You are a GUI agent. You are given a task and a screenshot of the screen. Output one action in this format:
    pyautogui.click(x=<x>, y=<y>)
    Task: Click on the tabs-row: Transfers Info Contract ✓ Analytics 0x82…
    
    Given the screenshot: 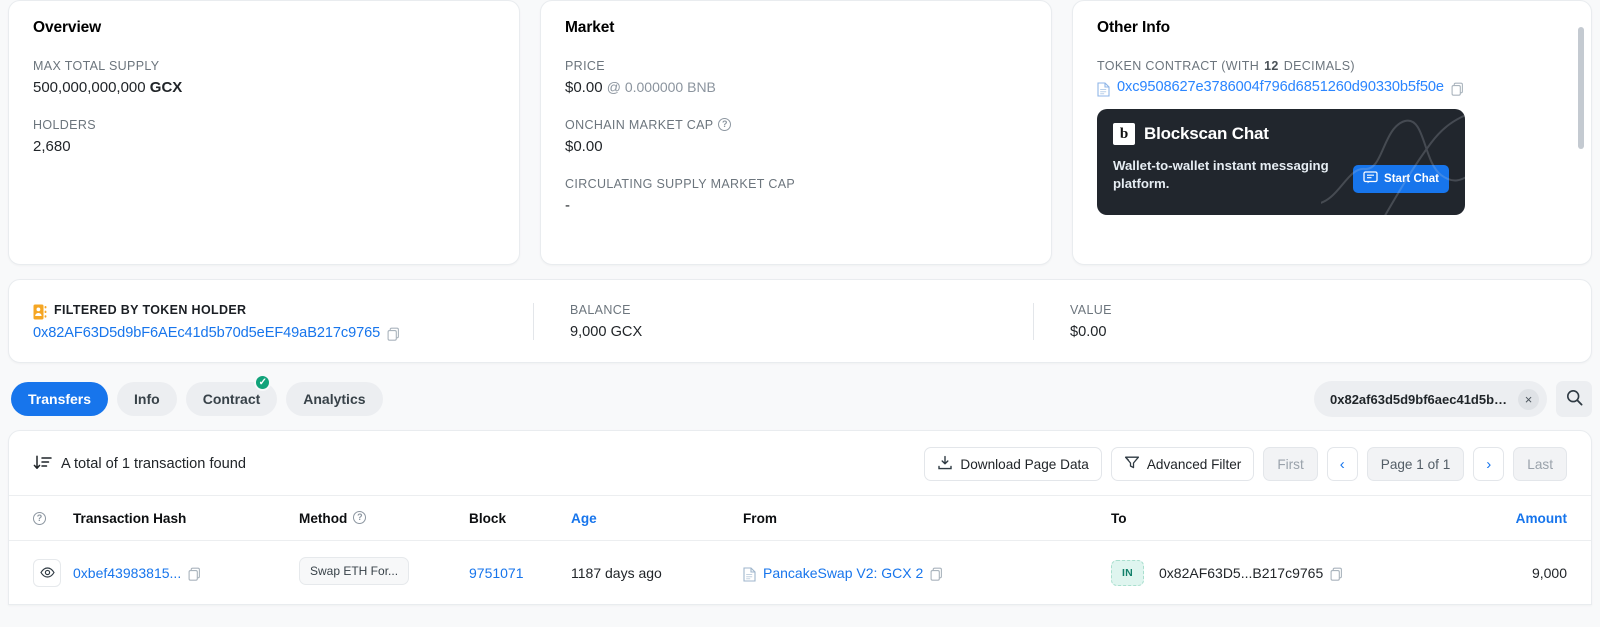 What is the action you would take?
    pyautogui.click(x=800, y=391)
    